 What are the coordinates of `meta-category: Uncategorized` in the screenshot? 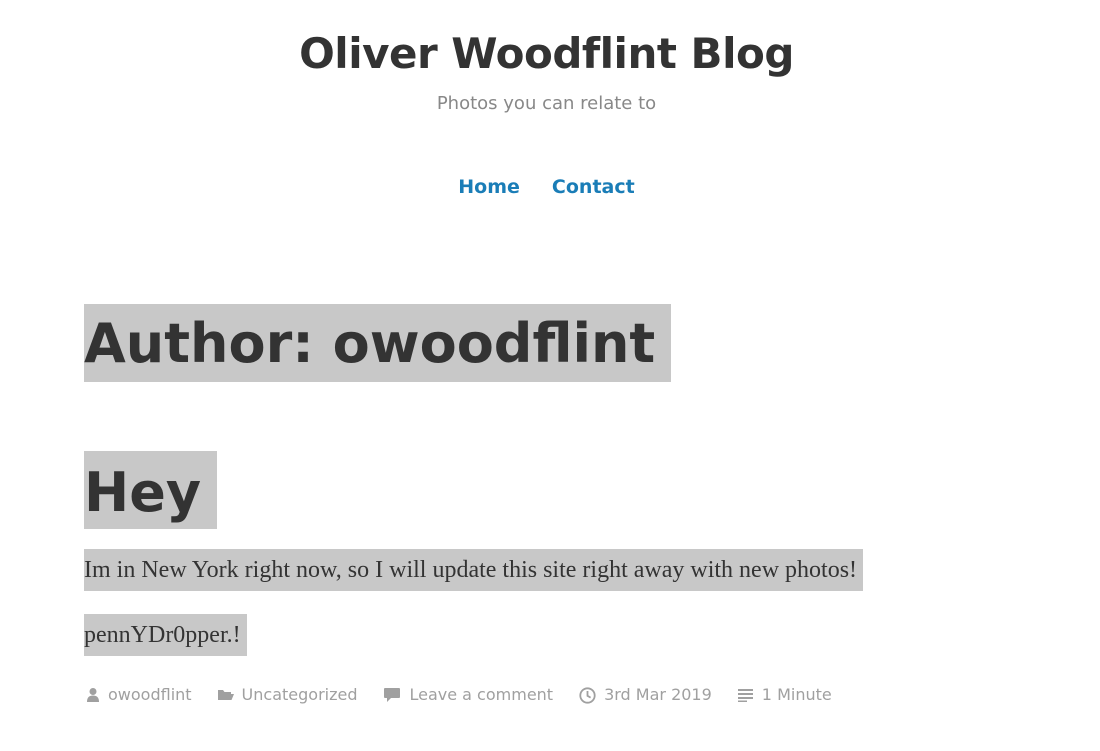 It's located at (287, 695).